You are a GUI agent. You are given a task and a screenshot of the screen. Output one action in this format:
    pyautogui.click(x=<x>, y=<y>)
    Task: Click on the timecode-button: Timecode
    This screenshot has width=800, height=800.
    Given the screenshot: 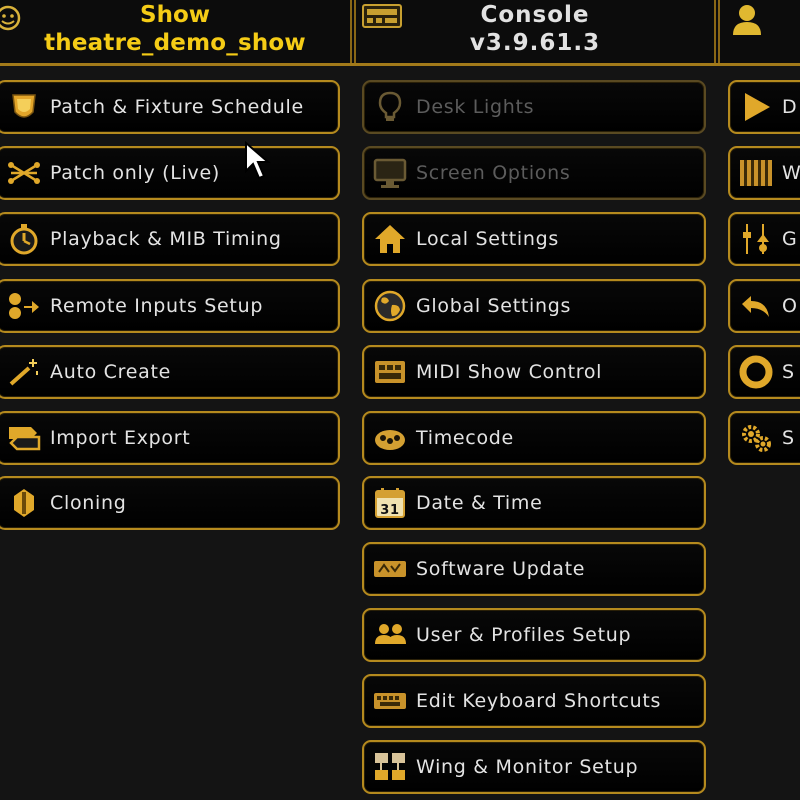 What is the action you would take?
    pyautogui.click(x=534, y=438)
    